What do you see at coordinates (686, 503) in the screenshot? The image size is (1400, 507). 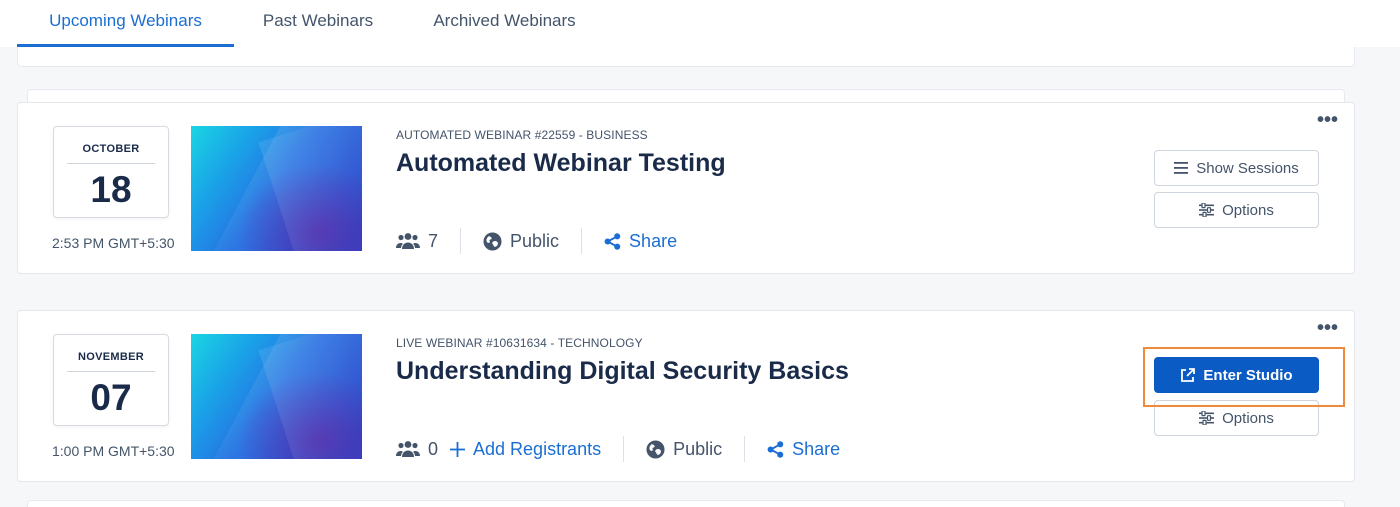 I see `card-stub-bottom` at bounding box center [686, 503].